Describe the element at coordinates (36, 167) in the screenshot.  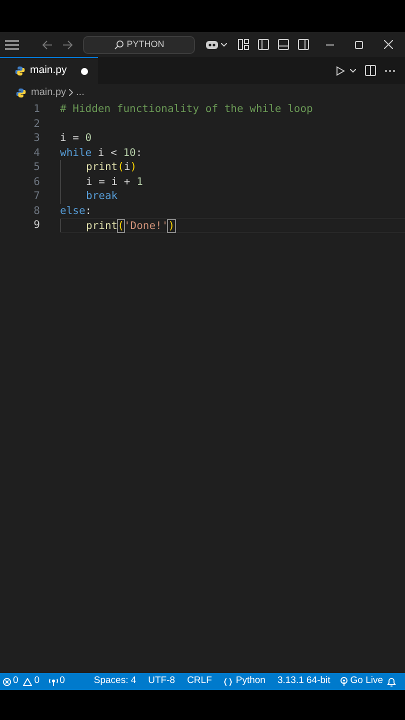
I see `line-number: 5` at that location.